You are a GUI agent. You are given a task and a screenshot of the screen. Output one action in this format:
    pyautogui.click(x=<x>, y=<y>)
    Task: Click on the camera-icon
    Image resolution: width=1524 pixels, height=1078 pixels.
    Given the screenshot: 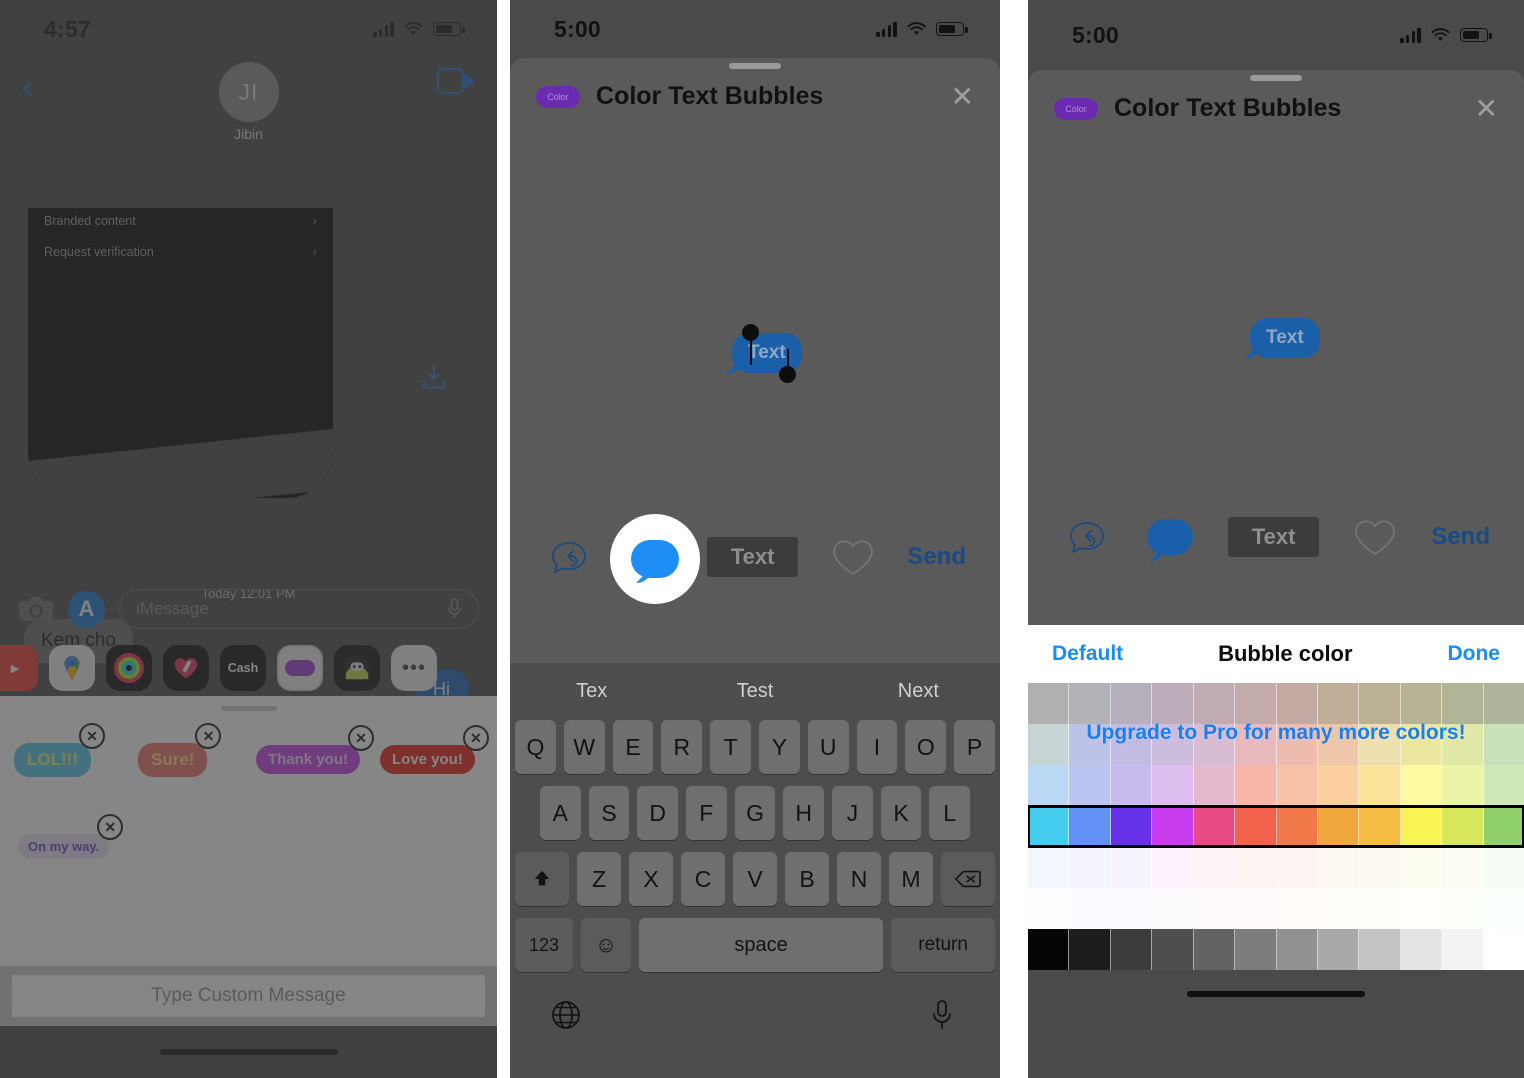 What is the action you would take?
    pyautogui.click(x=36, y=609)
    